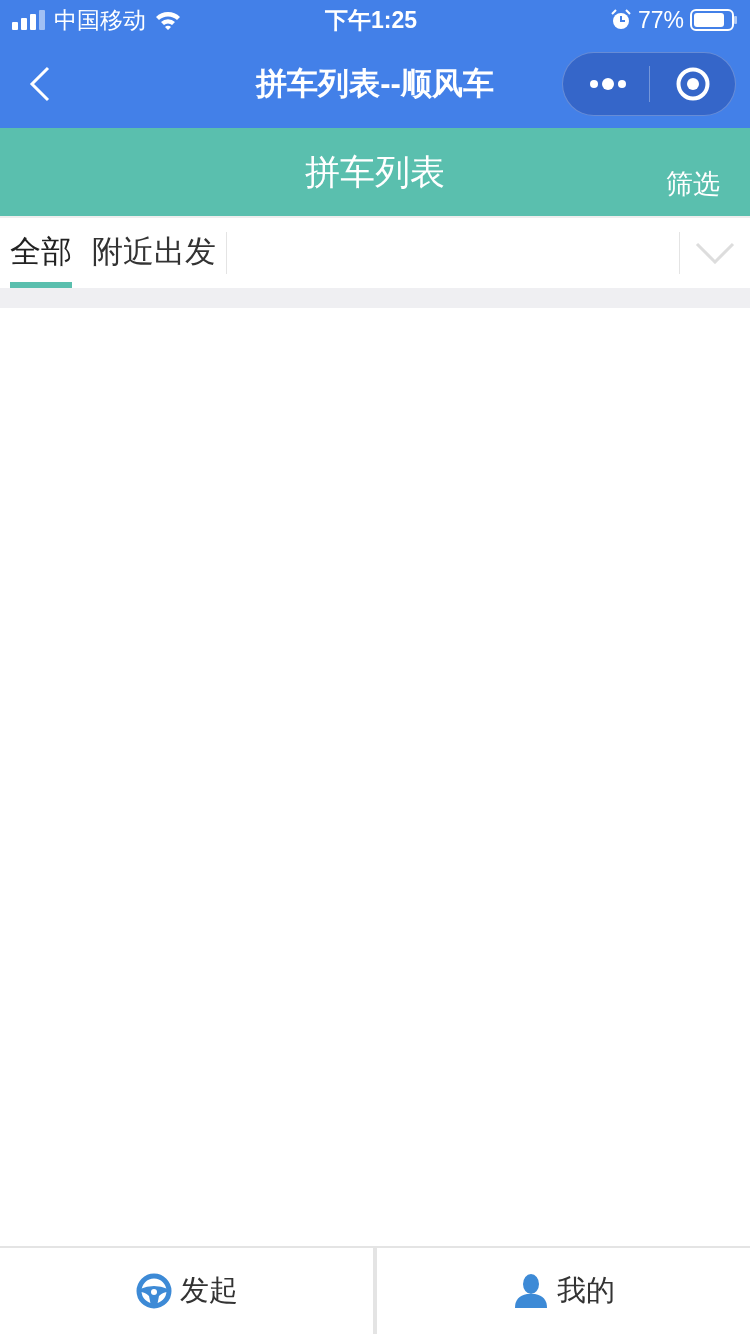 This screenshot has width=750, height=1334. What do you see at coordinates (29, 20) in the screenshot?
I see `signal-icon` at bounding box center [29, 20].